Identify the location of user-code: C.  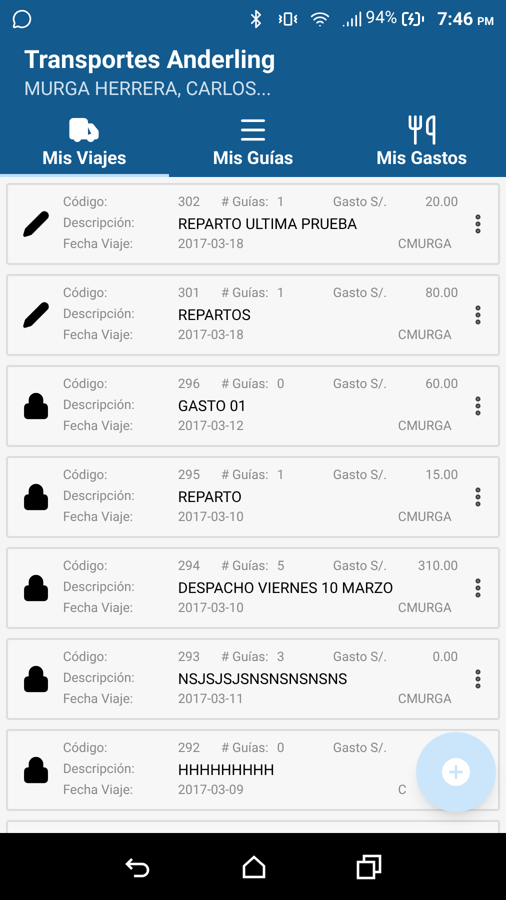
(402, 791).